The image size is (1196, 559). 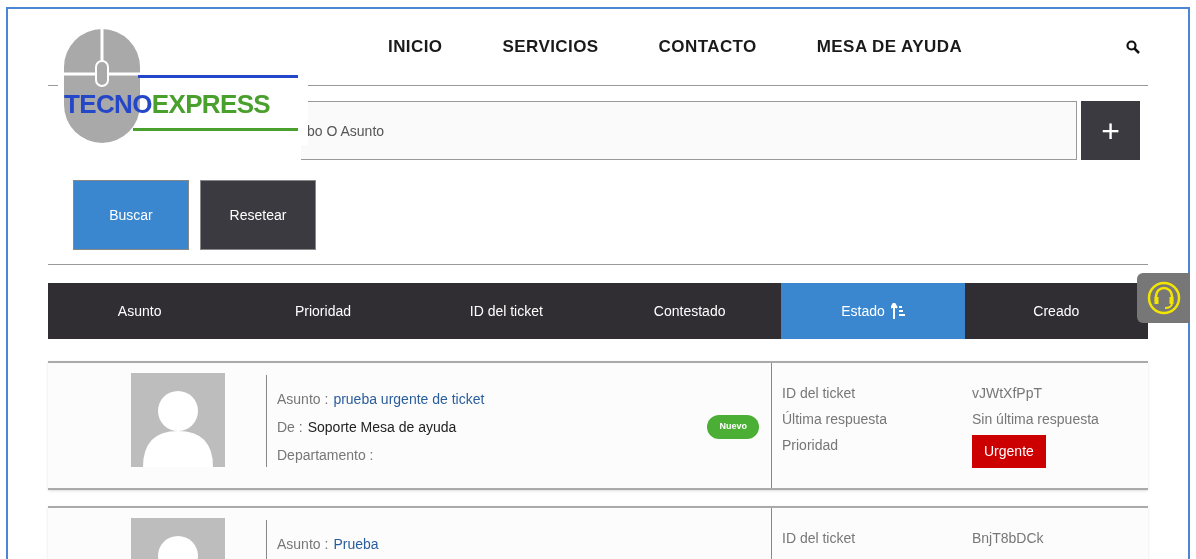 What do you see at coordinates (550, 47) in the screenshot?
I see `nav-link: SERVICIOS` at bounding box center [550, 47].